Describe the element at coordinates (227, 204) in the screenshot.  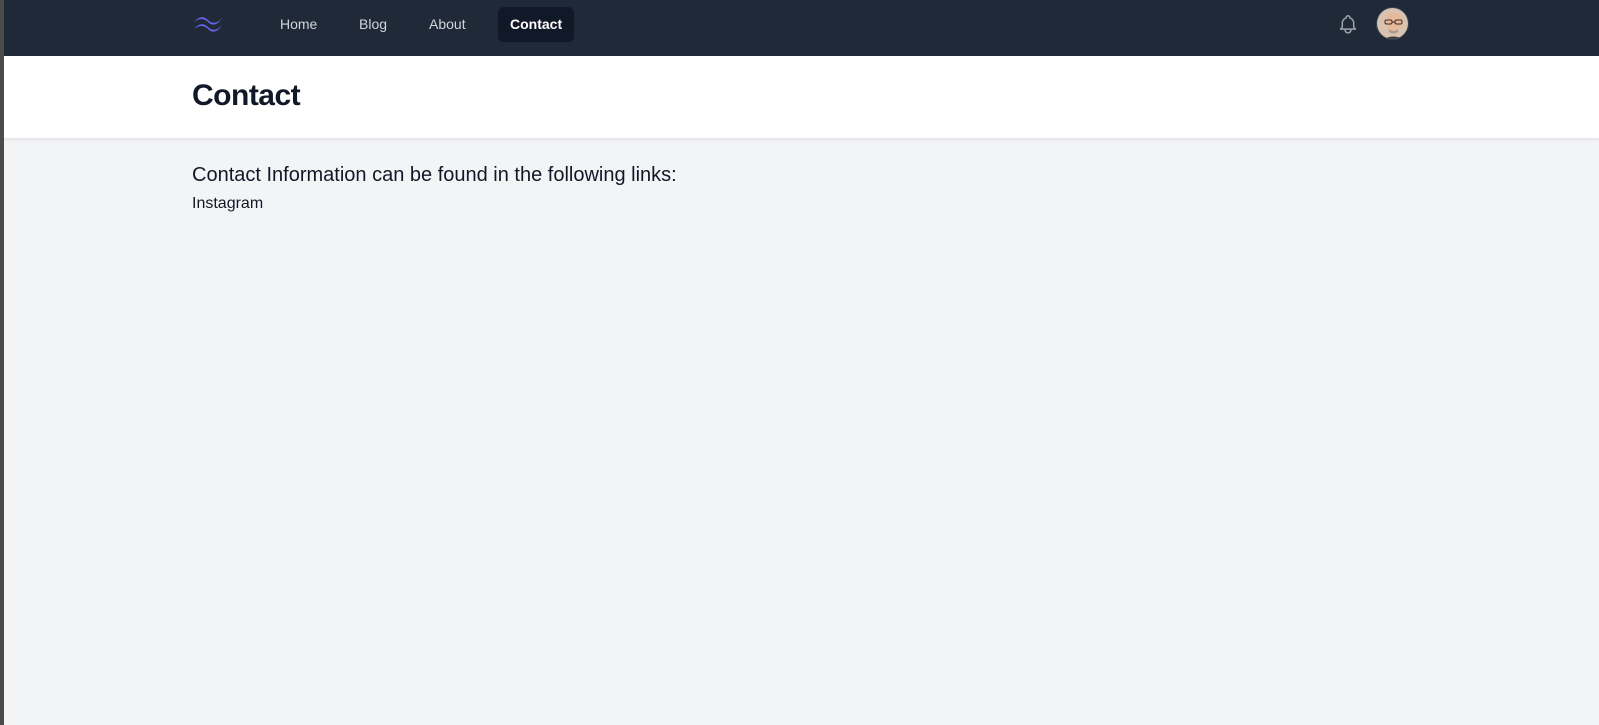
I see `instagram-link: Instagram` at that location.